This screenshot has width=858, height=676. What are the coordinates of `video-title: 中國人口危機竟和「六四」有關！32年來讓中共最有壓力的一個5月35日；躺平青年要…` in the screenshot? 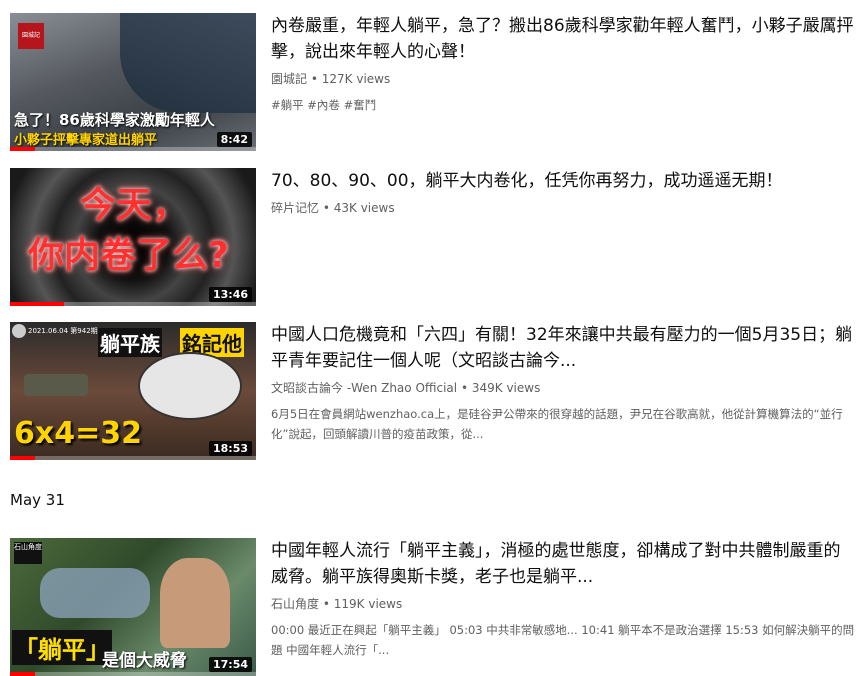 It's located at (563, 348).